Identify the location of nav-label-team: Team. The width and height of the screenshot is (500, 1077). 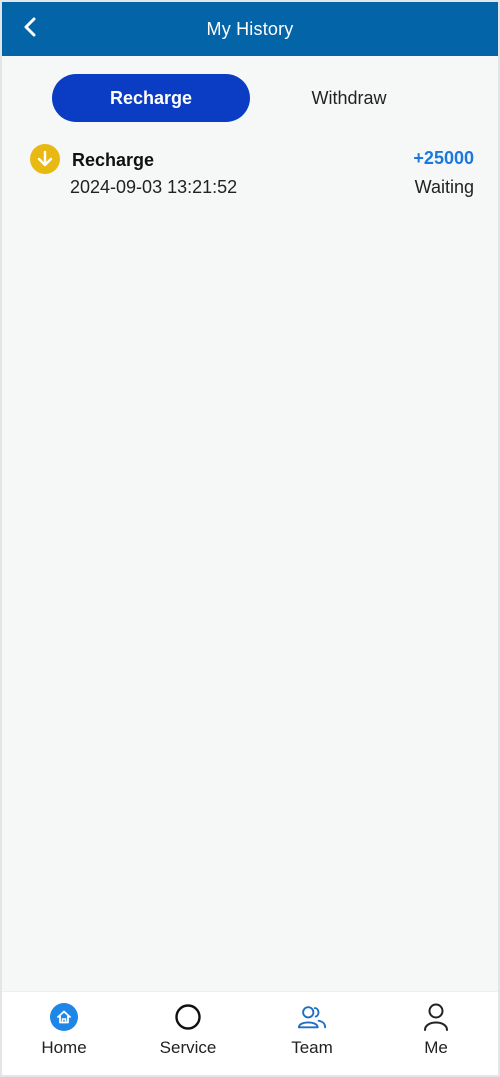
(312, 1047).